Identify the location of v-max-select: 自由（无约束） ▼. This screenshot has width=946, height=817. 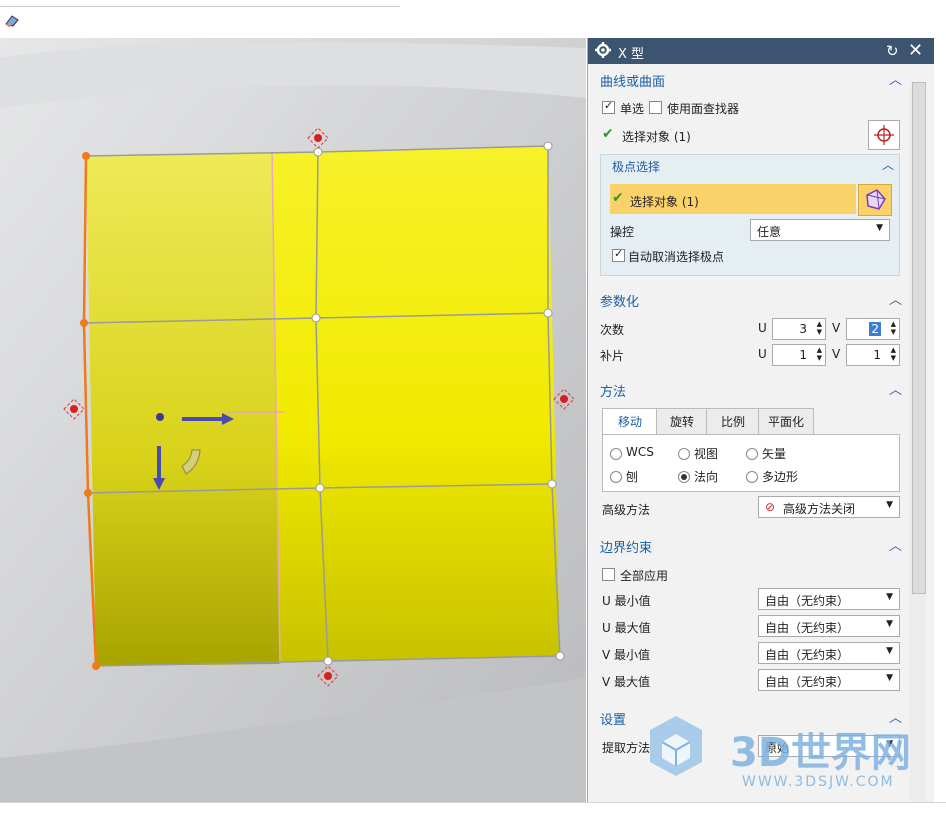
(829, 680).